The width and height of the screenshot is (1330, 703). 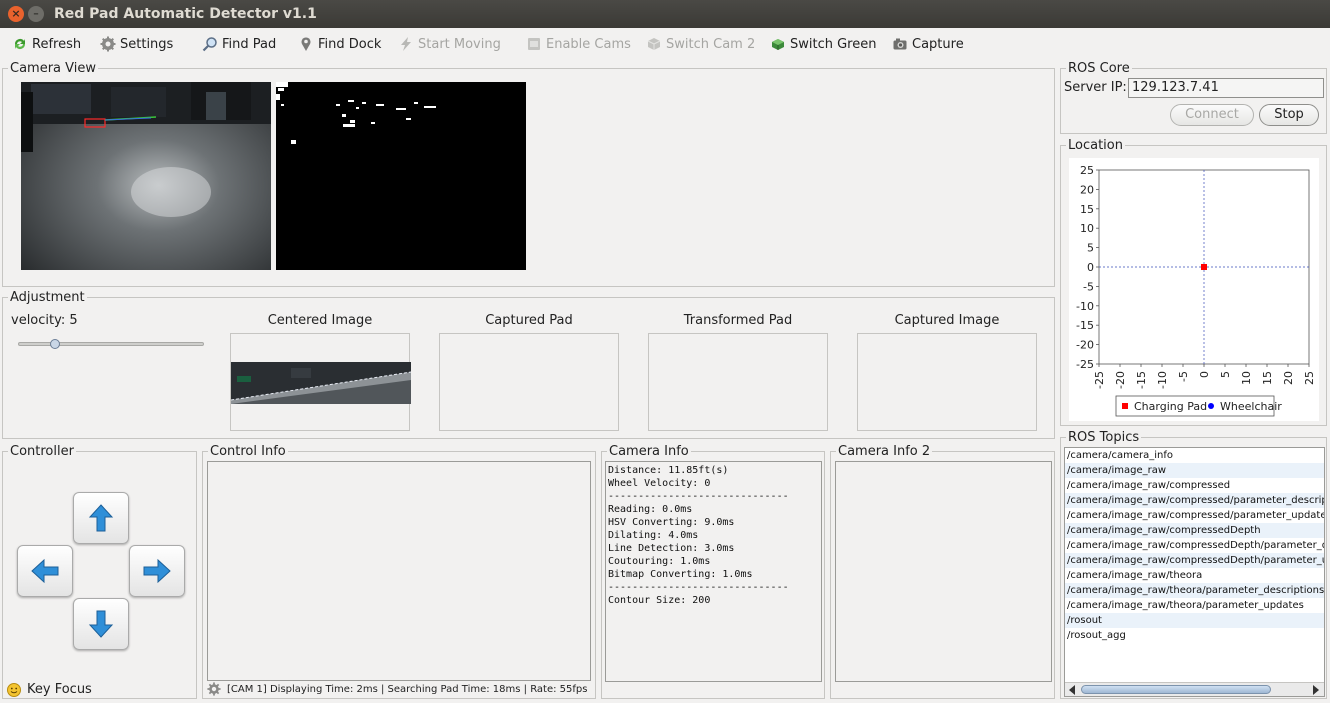 What do you see at coordinates (1194, 620) in the screenshot?
I see `topic-item: /rosout` at bounding box center [1194, 620].